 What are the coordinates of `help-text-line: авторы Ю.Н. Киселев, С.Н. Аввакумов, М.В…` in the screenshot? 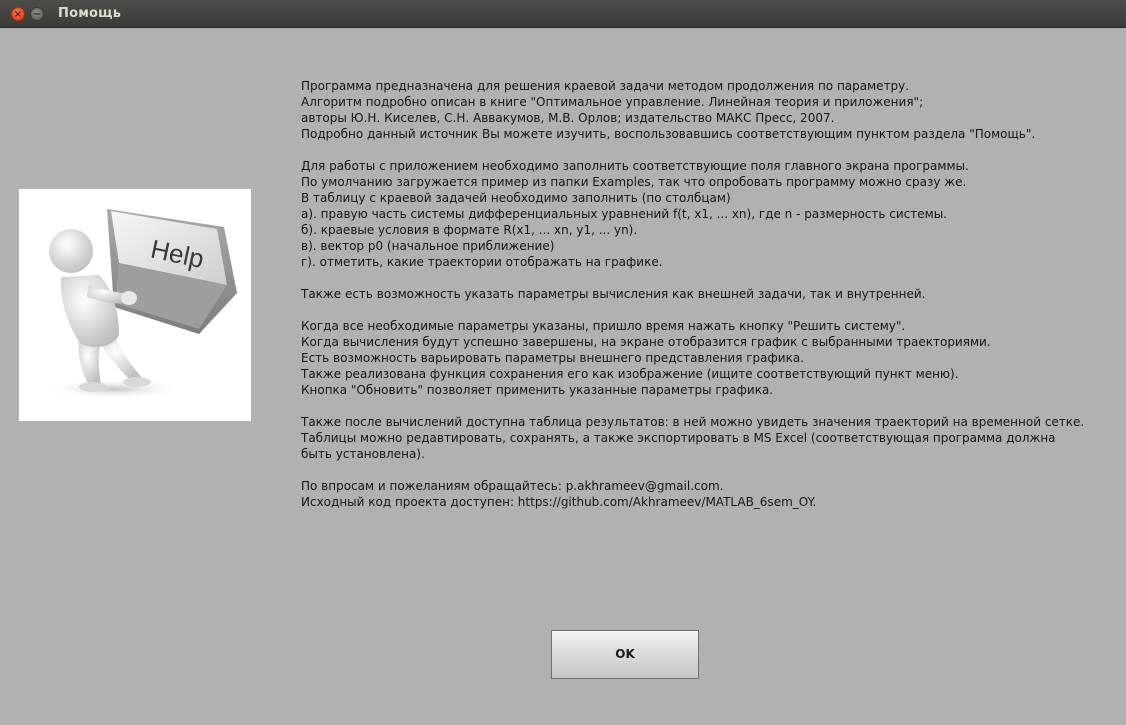 It's located at (568, 118).